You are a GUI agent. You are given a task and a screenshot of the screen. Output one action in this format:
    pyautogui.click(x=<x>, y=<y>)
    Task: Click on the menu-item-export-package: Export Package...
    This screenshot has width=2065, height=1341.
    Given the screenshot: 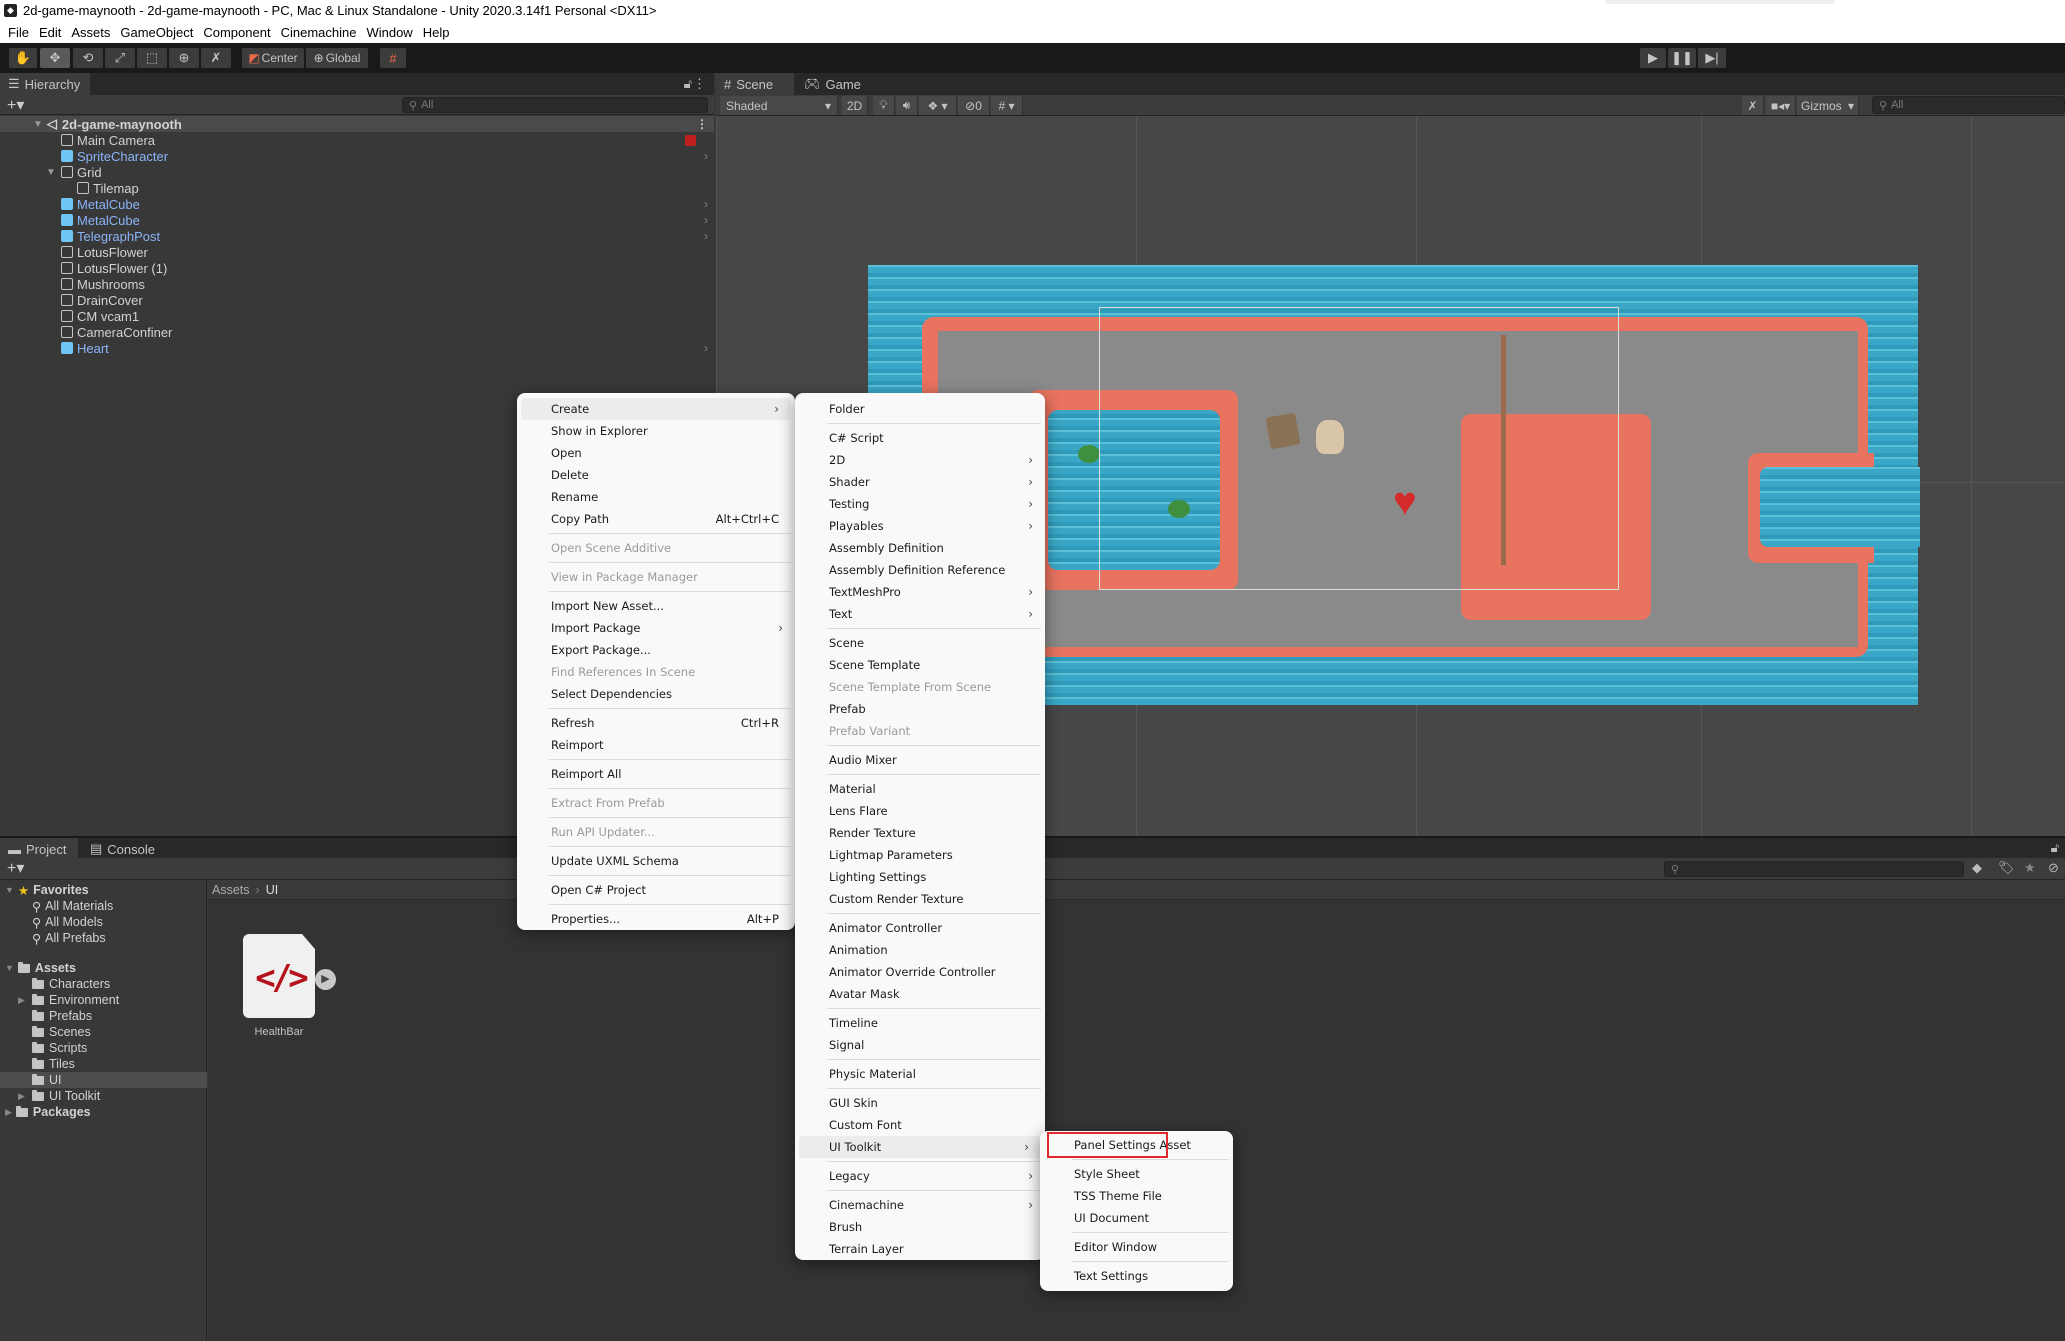 What is the action you would take?
    pyautogui.click(x=656, y=650)
    